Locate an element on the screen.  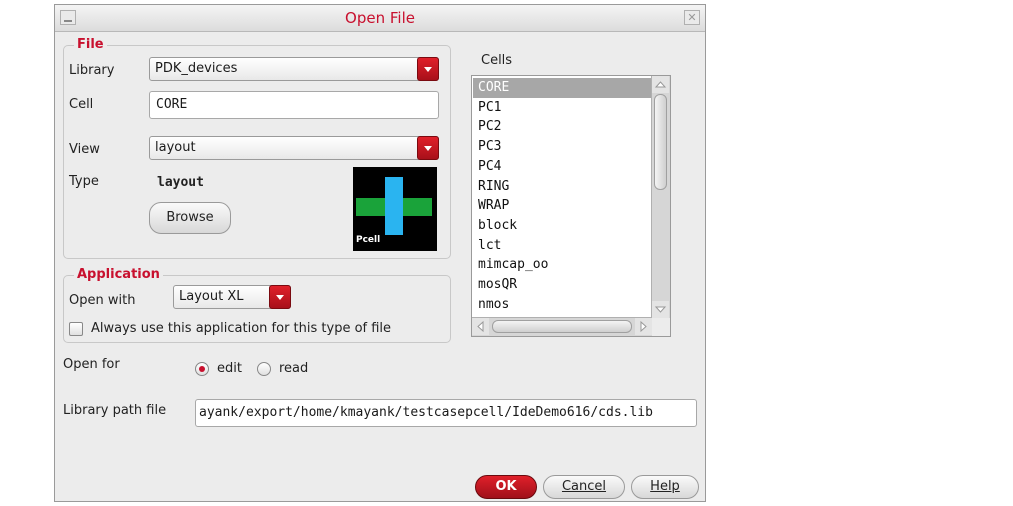
ok-label: OK is located at coordinates (506, 486).